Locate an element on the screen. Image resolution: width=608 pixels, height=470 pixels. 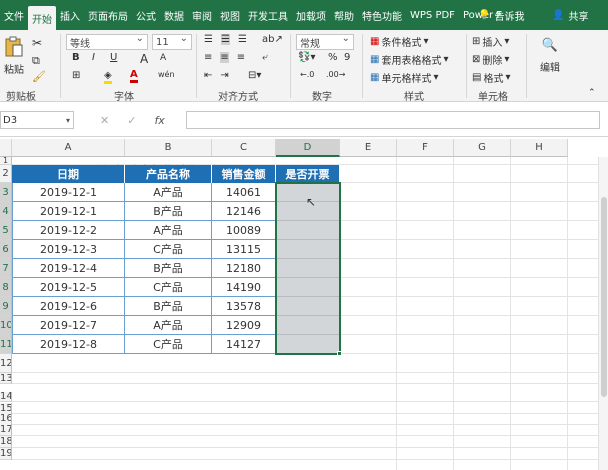
merge-button: ⊟▾ is located at coordinates (254, 75).